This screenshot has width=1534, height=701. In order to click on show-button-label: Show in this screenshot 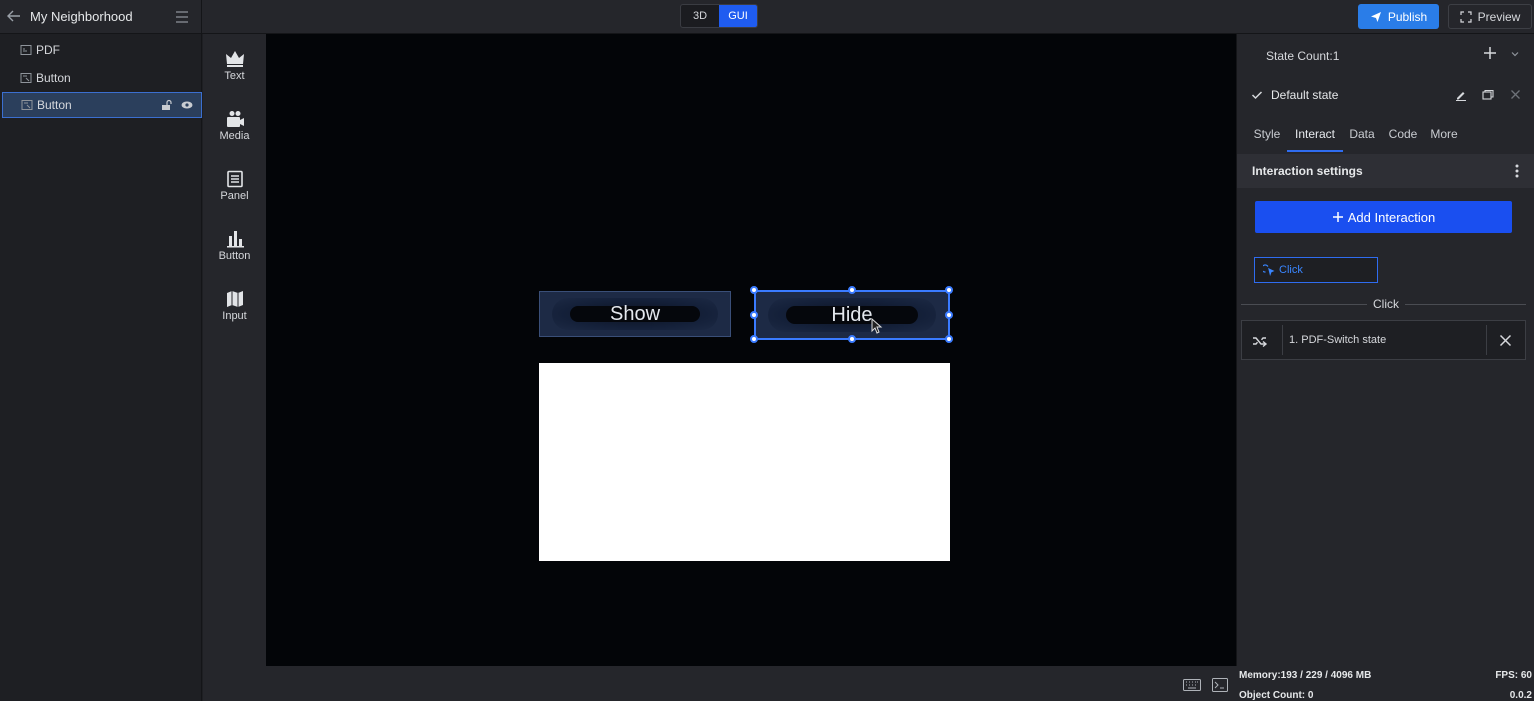, I will do `click(635, 313)`.